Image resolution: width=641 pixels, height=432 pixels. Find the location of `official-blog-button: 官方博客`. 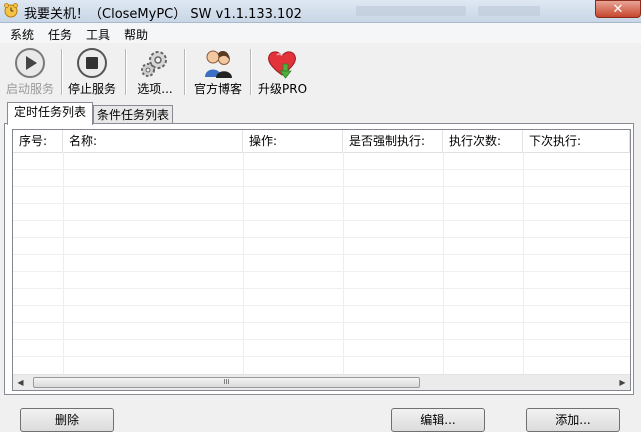

official-blog-button: 官方博客 is located at coordinates (218, 73).